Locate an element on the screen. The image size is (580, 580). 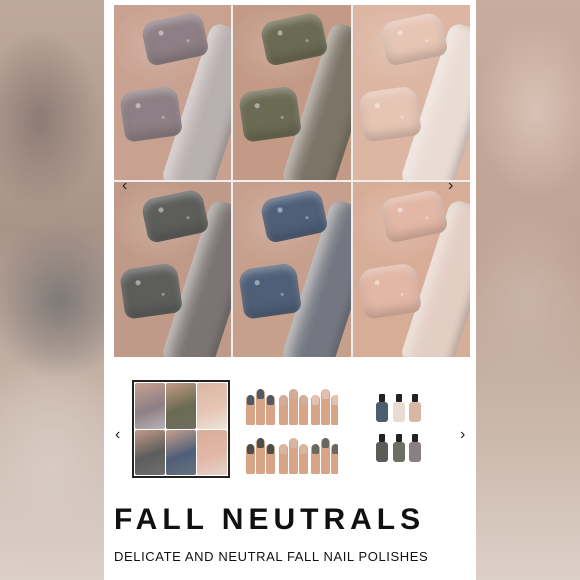
thumbnail-strip: ‹ › is located at coordinates (290, 430).